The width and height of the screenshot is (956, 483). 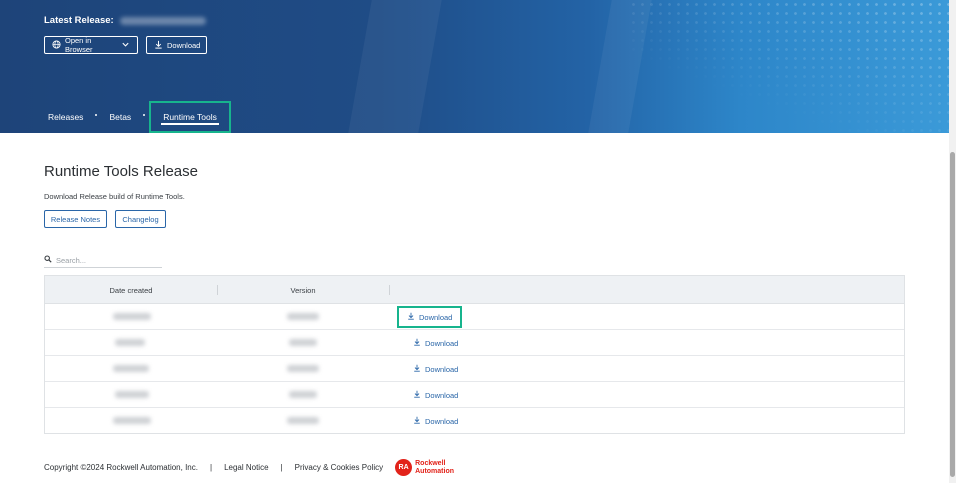 What do you see at coordinates (430, 463) in the screenshot?
I see `logo-line: Rockwell` at bounding box center [430, 463].